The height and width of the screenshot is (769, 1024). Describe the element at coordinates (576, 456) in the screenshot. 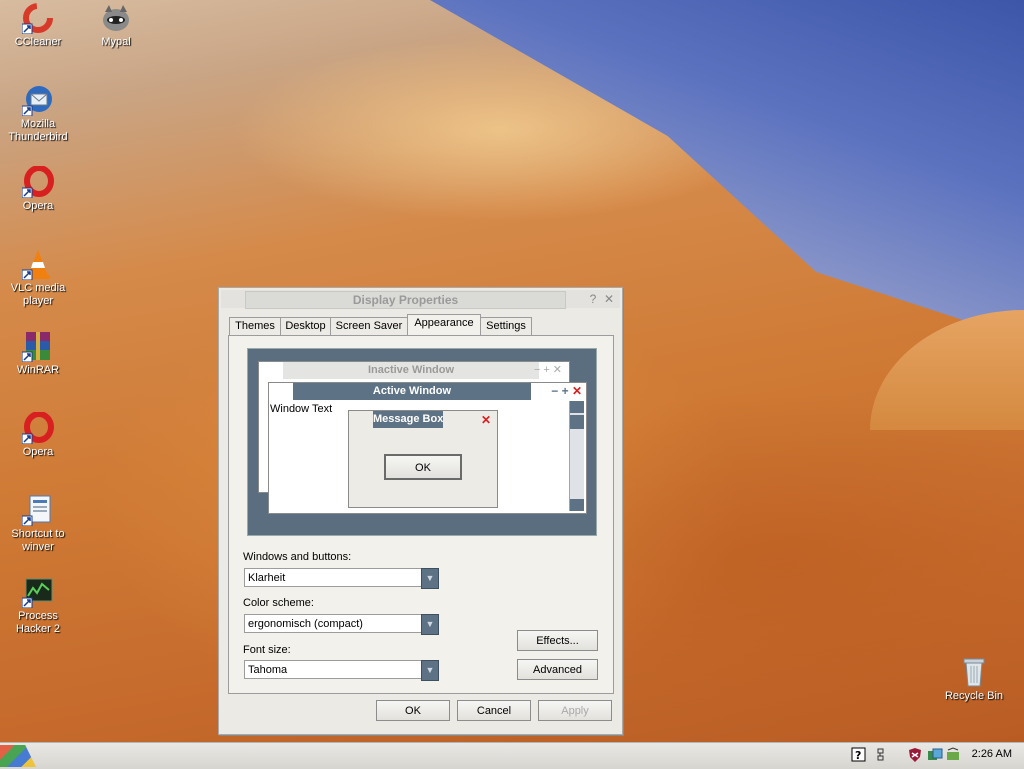

I see `preview-scrollbar` at that location.